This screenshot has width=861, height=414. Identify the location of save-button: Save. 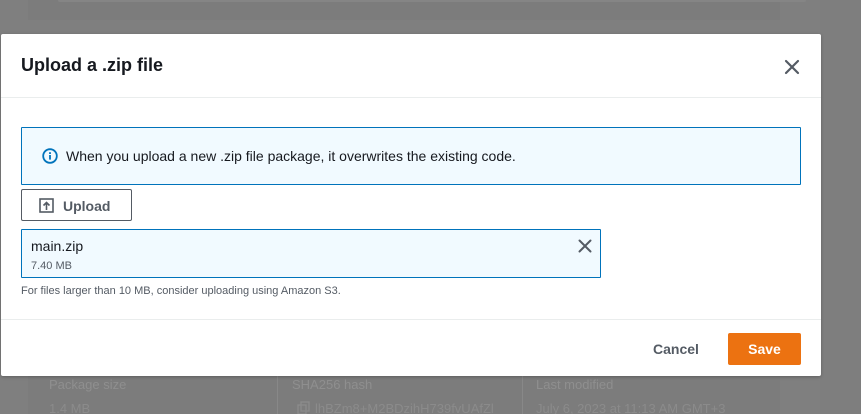
(764, 349).